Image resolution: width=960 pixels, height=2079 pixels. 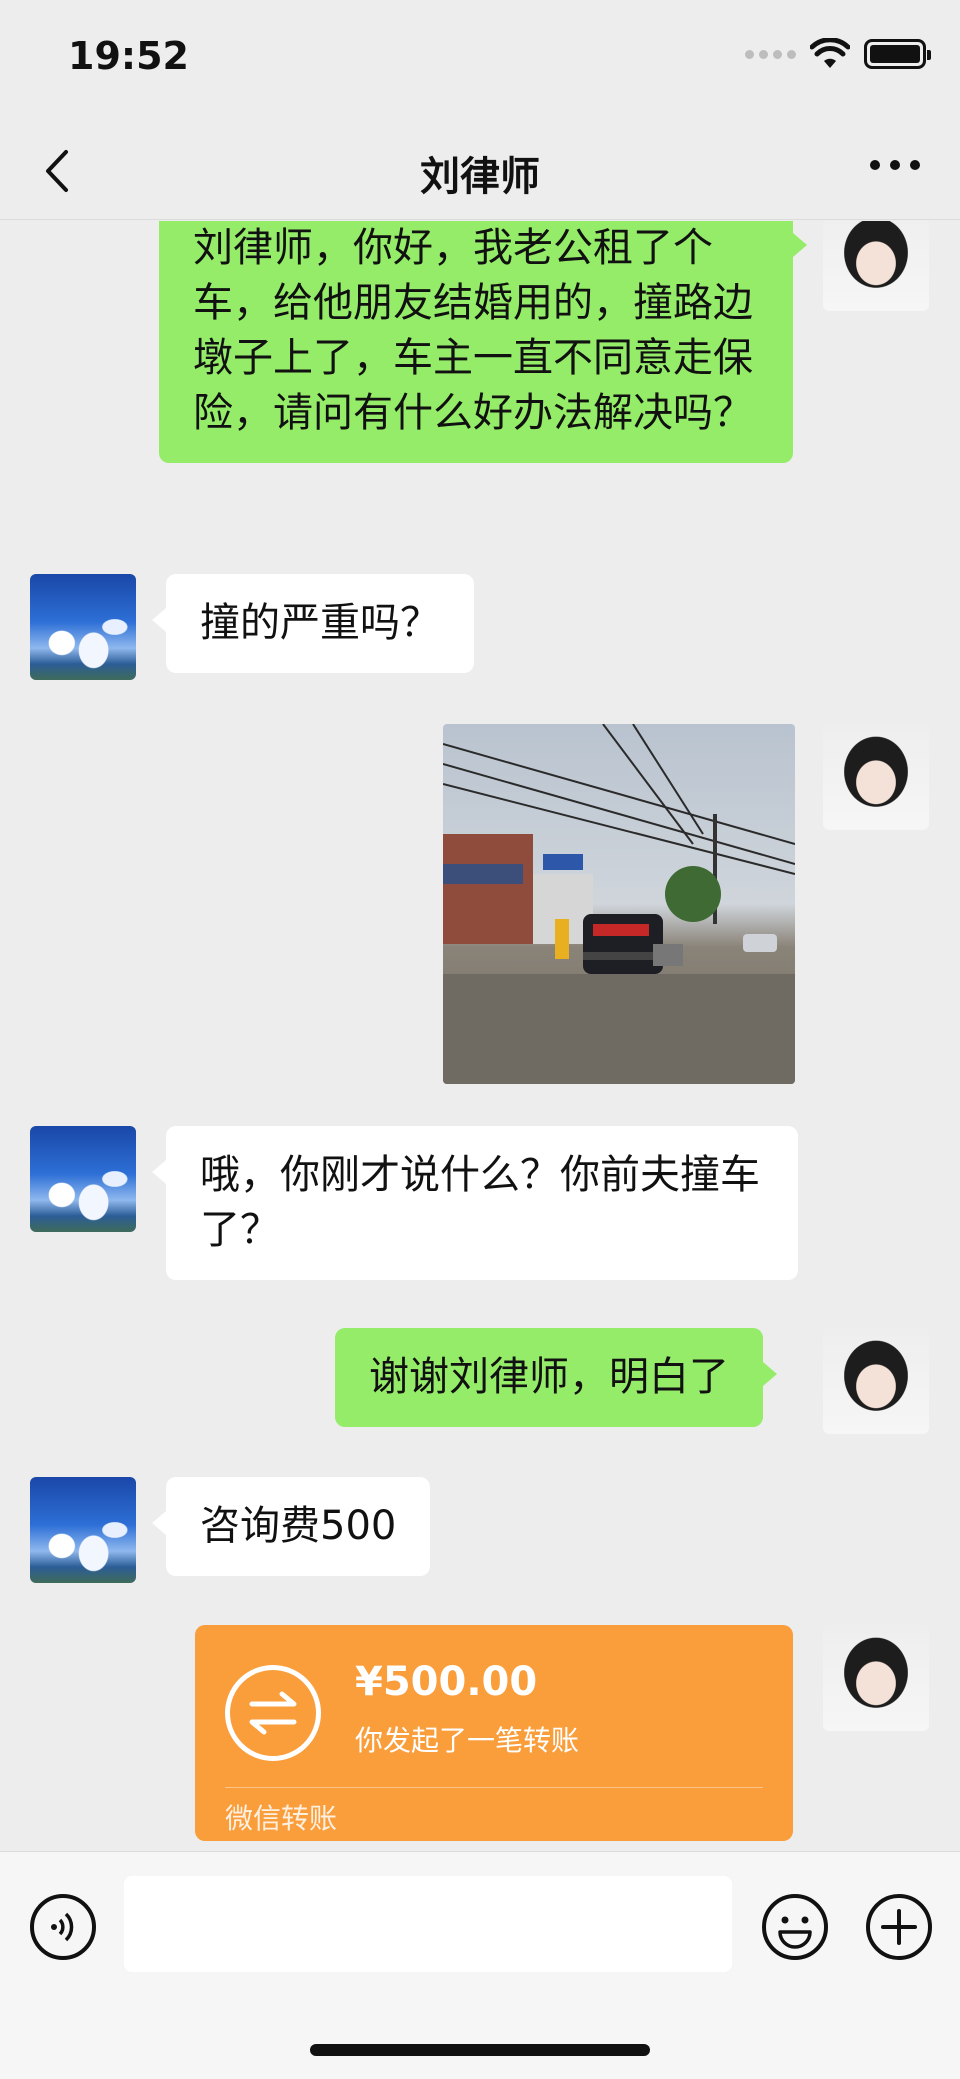 What do you see at coordinates (480, 60) in the screenshot?
I see `status-bar: 19:52` at bounding box center [480, 60].